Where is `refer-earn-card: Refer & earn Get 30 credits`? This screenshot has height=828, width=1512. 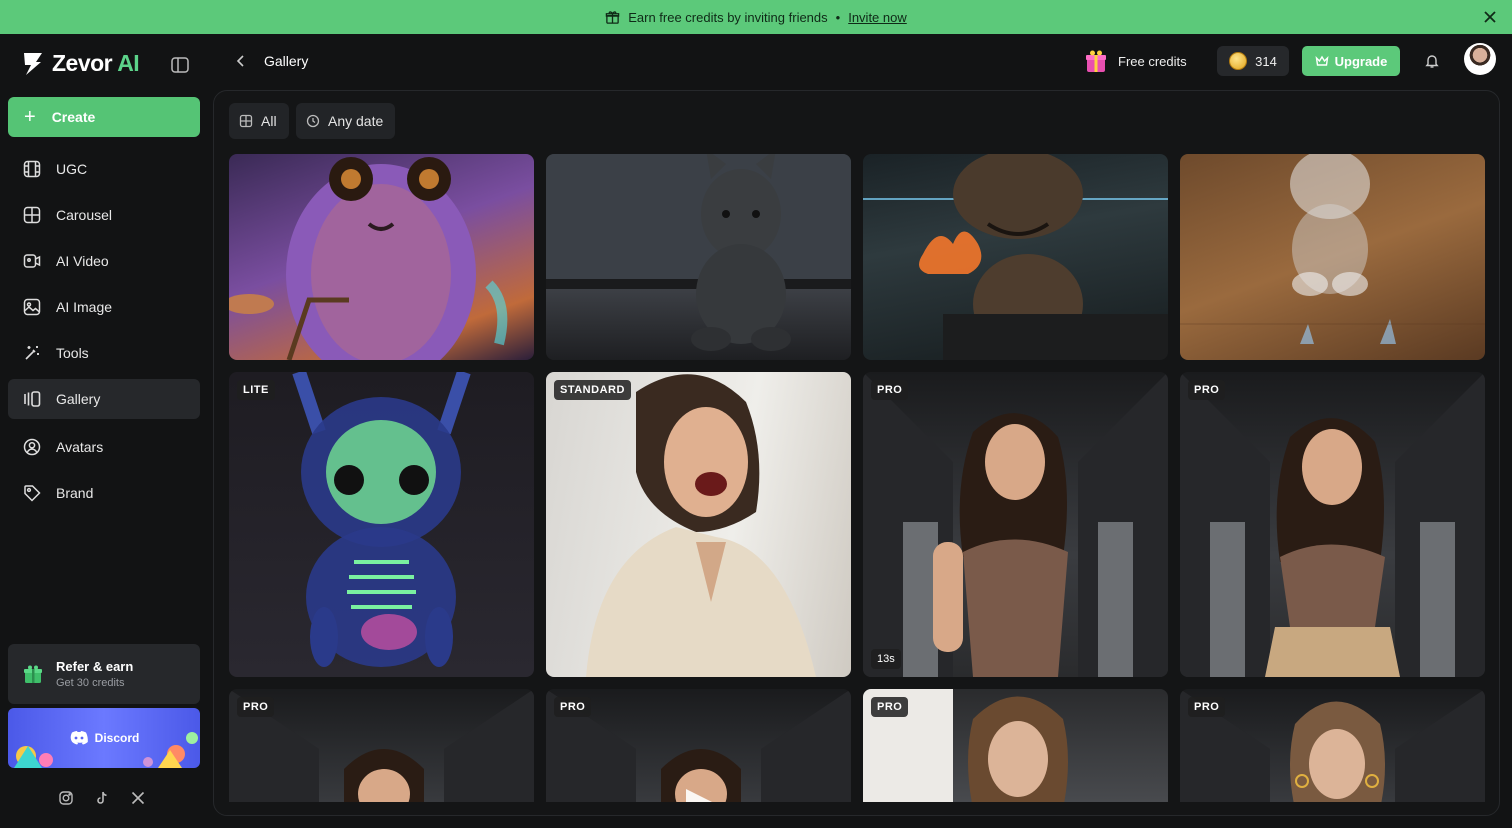 refer-earn-card: Refer & earn Get 30 credits is located at coordinates (104, 674).